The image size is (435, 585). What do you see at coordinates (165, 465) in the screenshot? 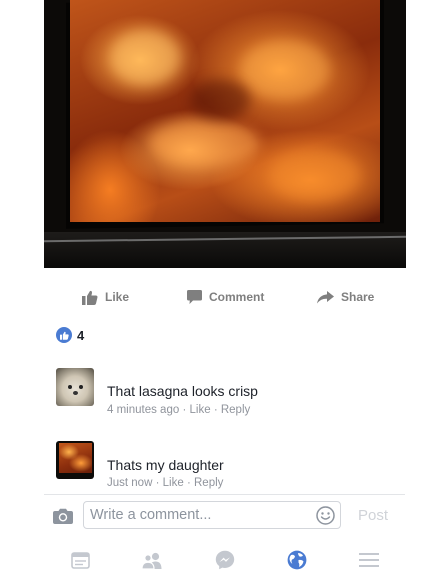
I see `comment-text: Thats my daughter` at bounding box center [165, 465].